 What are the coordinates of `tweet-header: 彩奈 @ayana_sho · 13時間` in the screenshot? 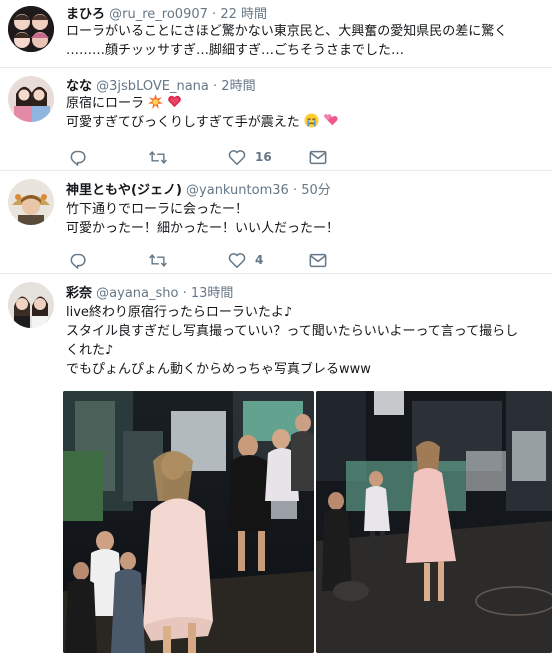 It's located at (149, 291).